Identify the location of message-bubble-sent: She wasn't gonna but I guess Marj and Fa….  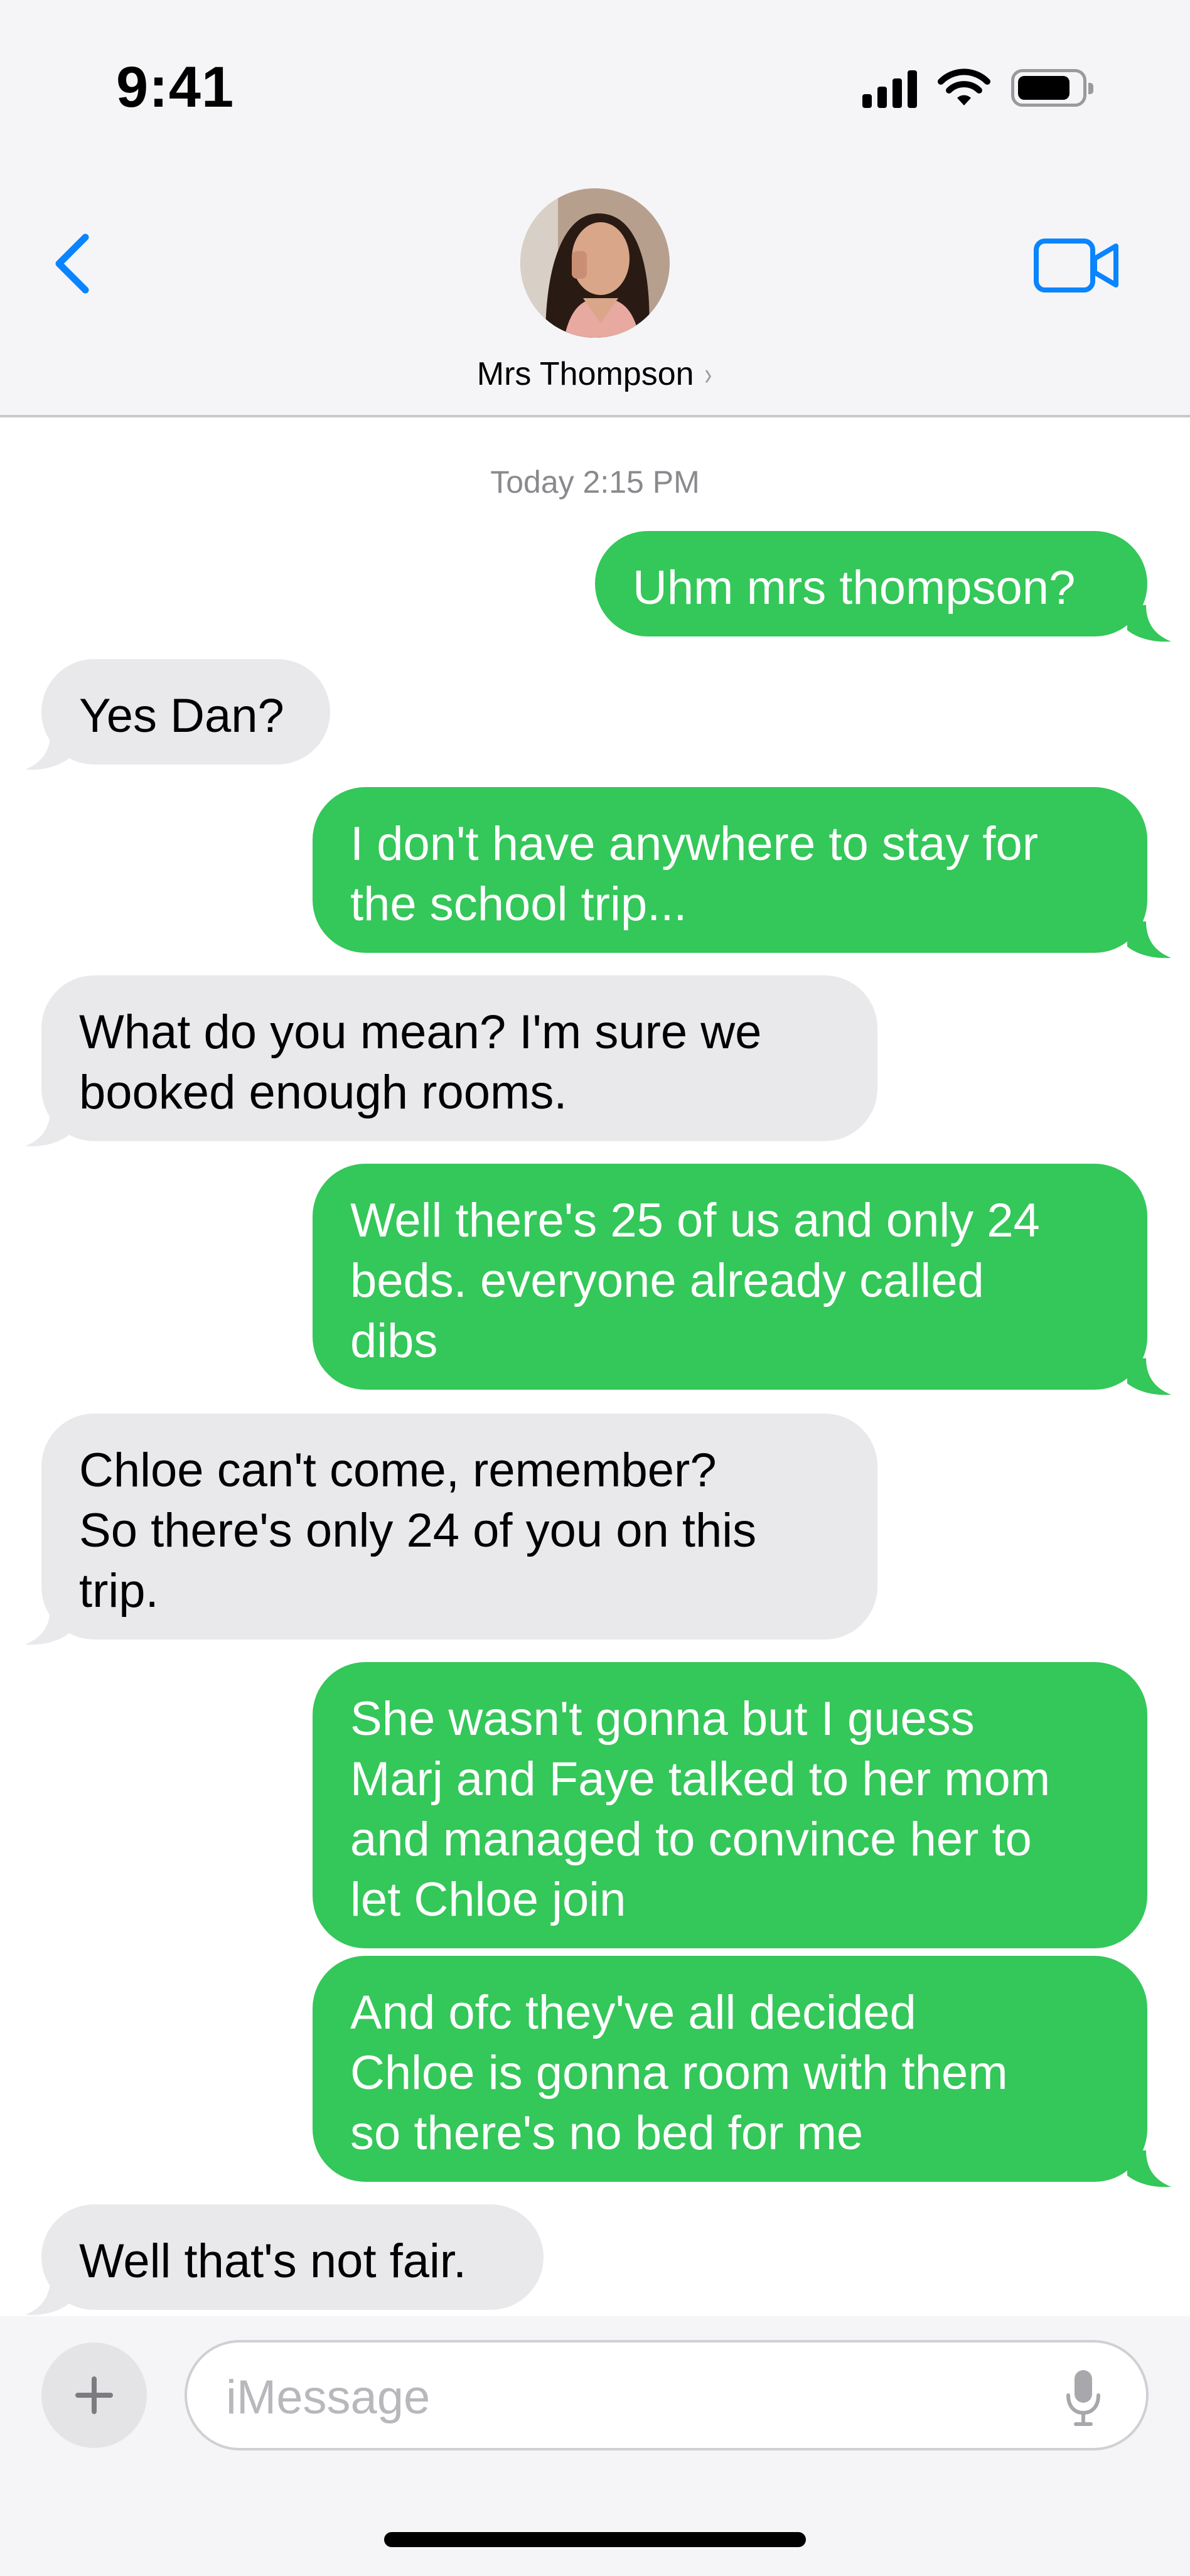
(730, 1805).